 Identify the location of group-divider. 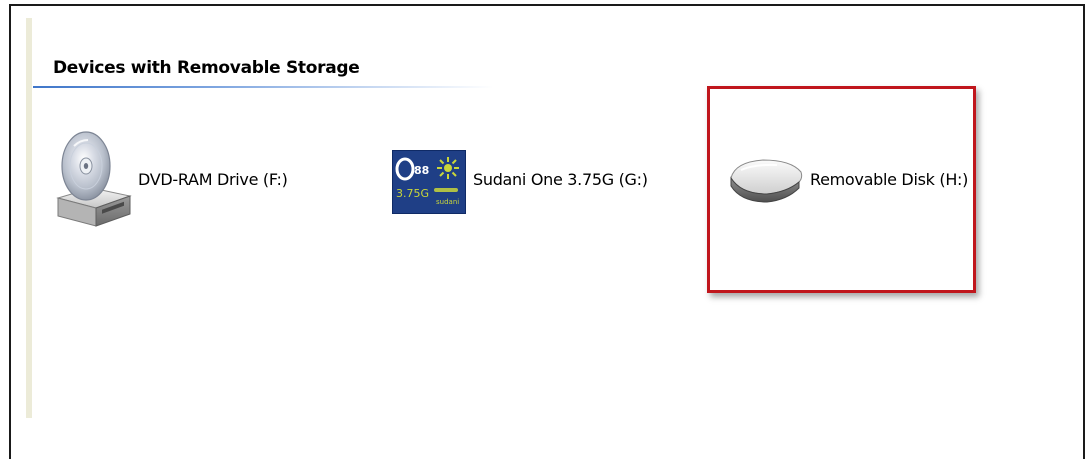
(263, 87).